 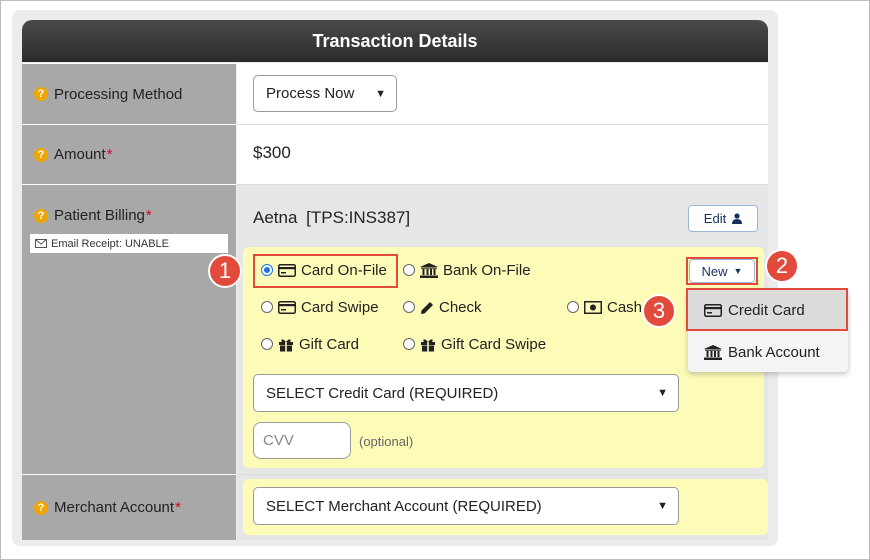 I want to click on insurer-name: Aetna, so click(x=275, y=217).